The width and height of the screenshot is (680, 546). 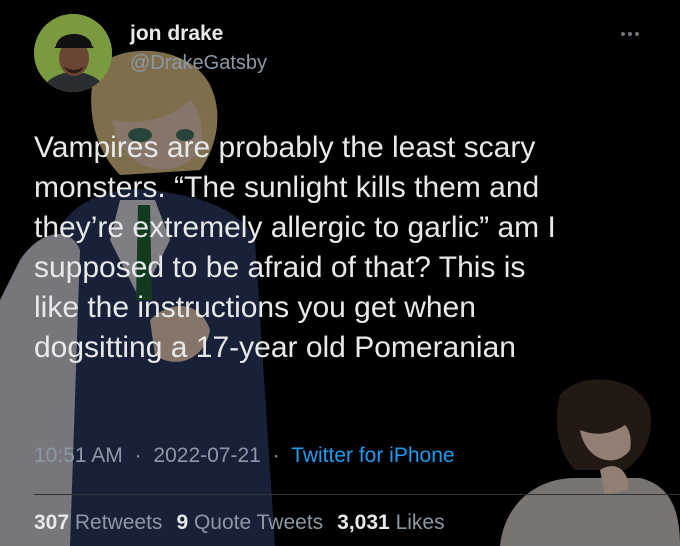 I want to click on avatar-image, so click(x=73, y=53).